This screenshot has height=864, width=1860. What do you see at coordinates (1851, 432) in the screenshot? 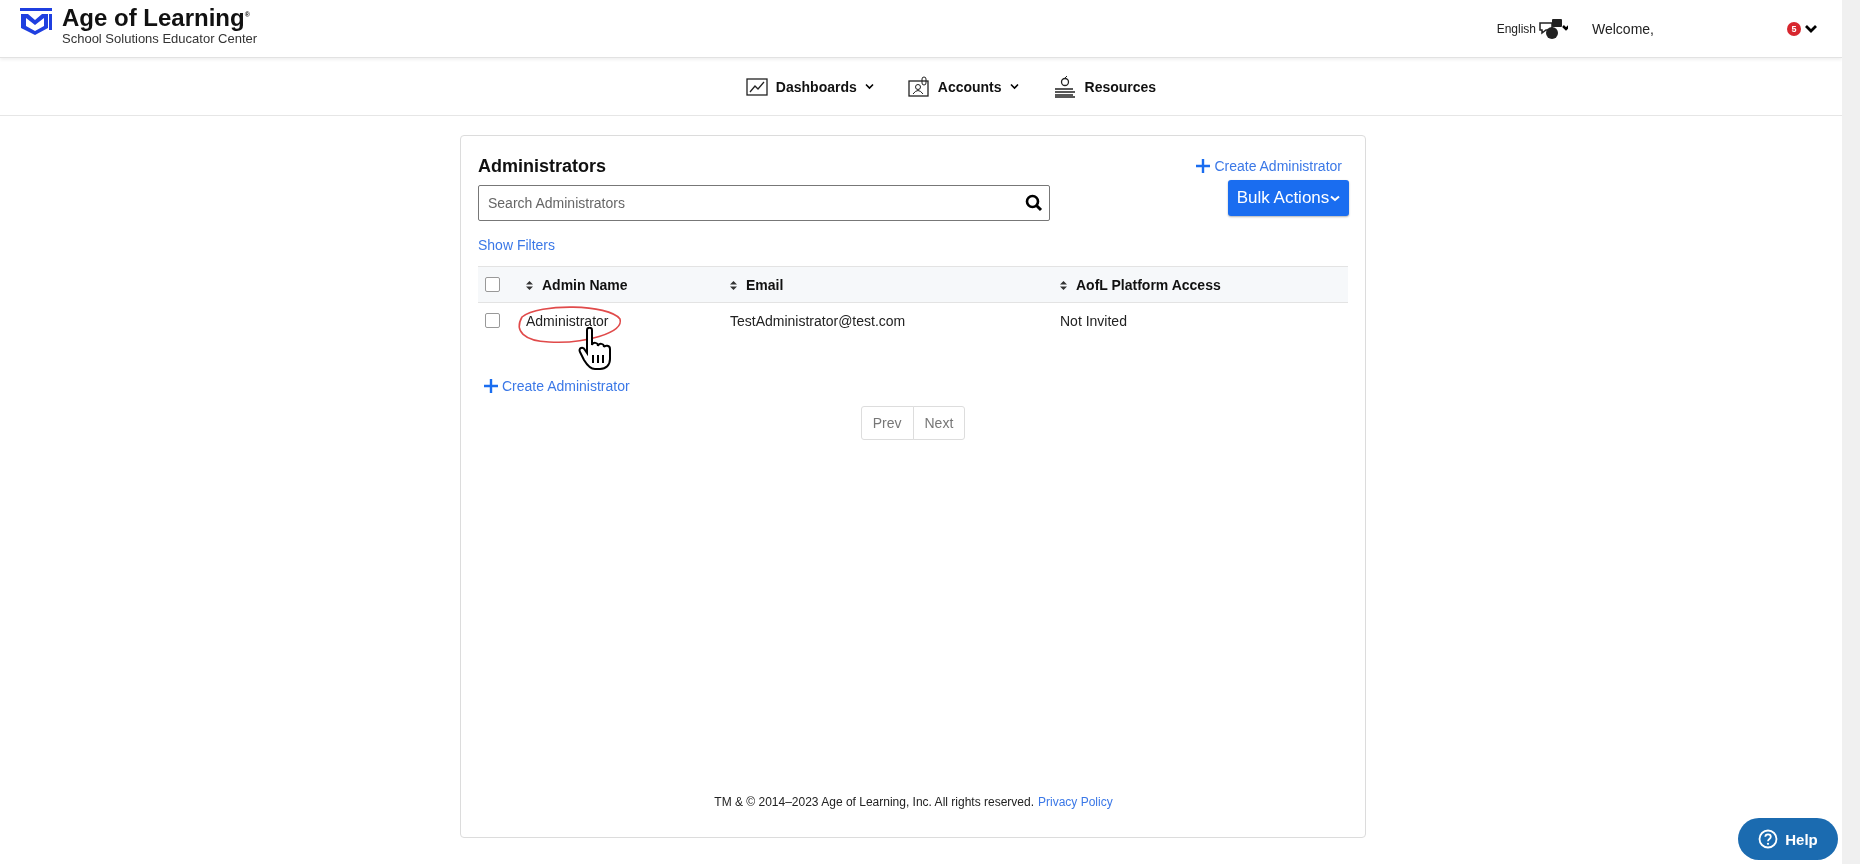
I see `scrollbar` at bounding box center [1851, 432].